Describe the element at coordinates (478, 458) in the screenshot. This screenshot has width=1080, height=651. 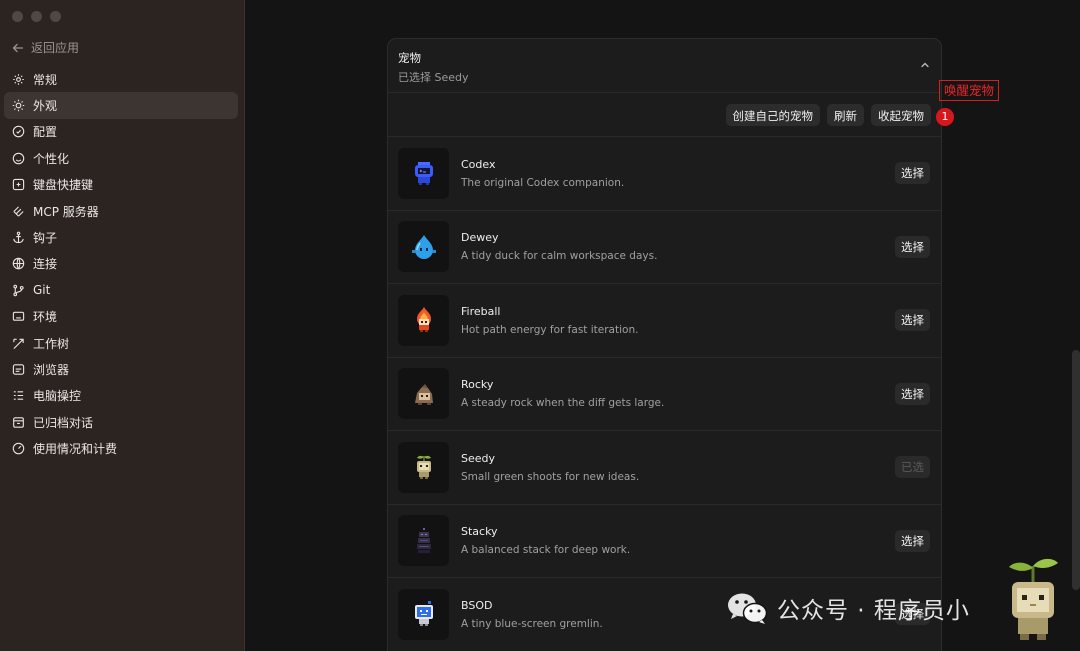
I see `pet-name: Seedy` at that location.